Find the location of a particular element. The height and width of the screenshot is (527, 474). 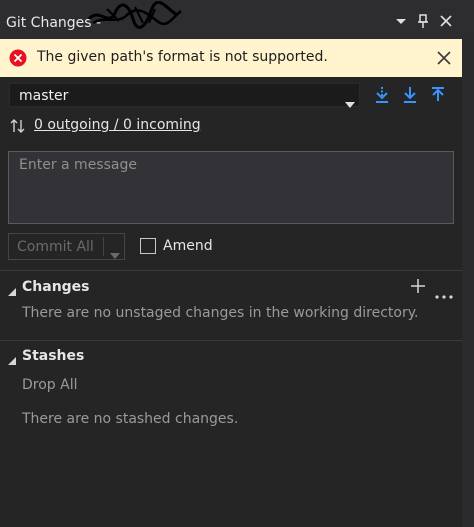

commit-all-button: Commit All is located at coordinates (66, 246).